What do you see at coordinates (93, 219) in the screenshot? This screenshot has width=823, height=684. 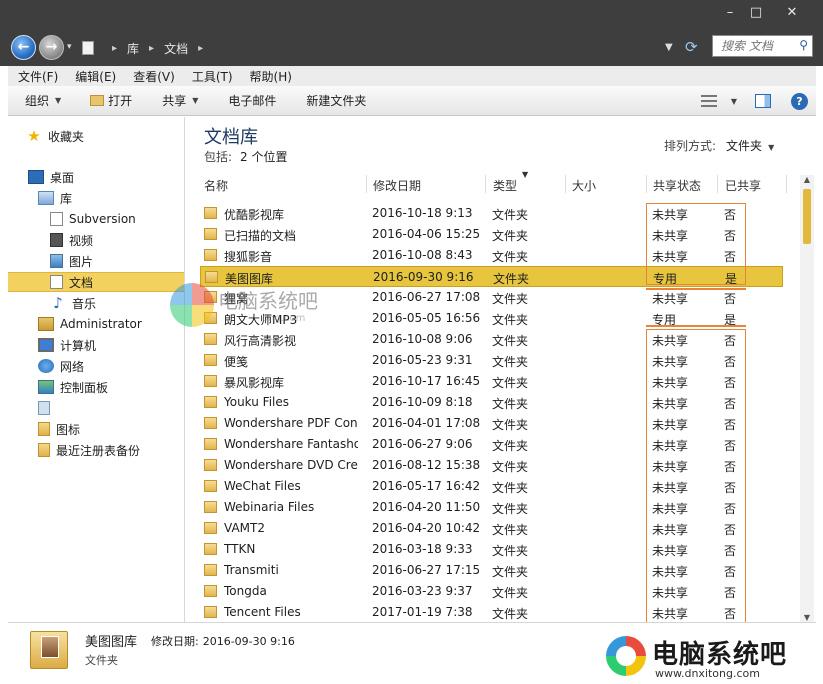 I see `nav-subversion: Subversion` at bounding box center [93, 219].